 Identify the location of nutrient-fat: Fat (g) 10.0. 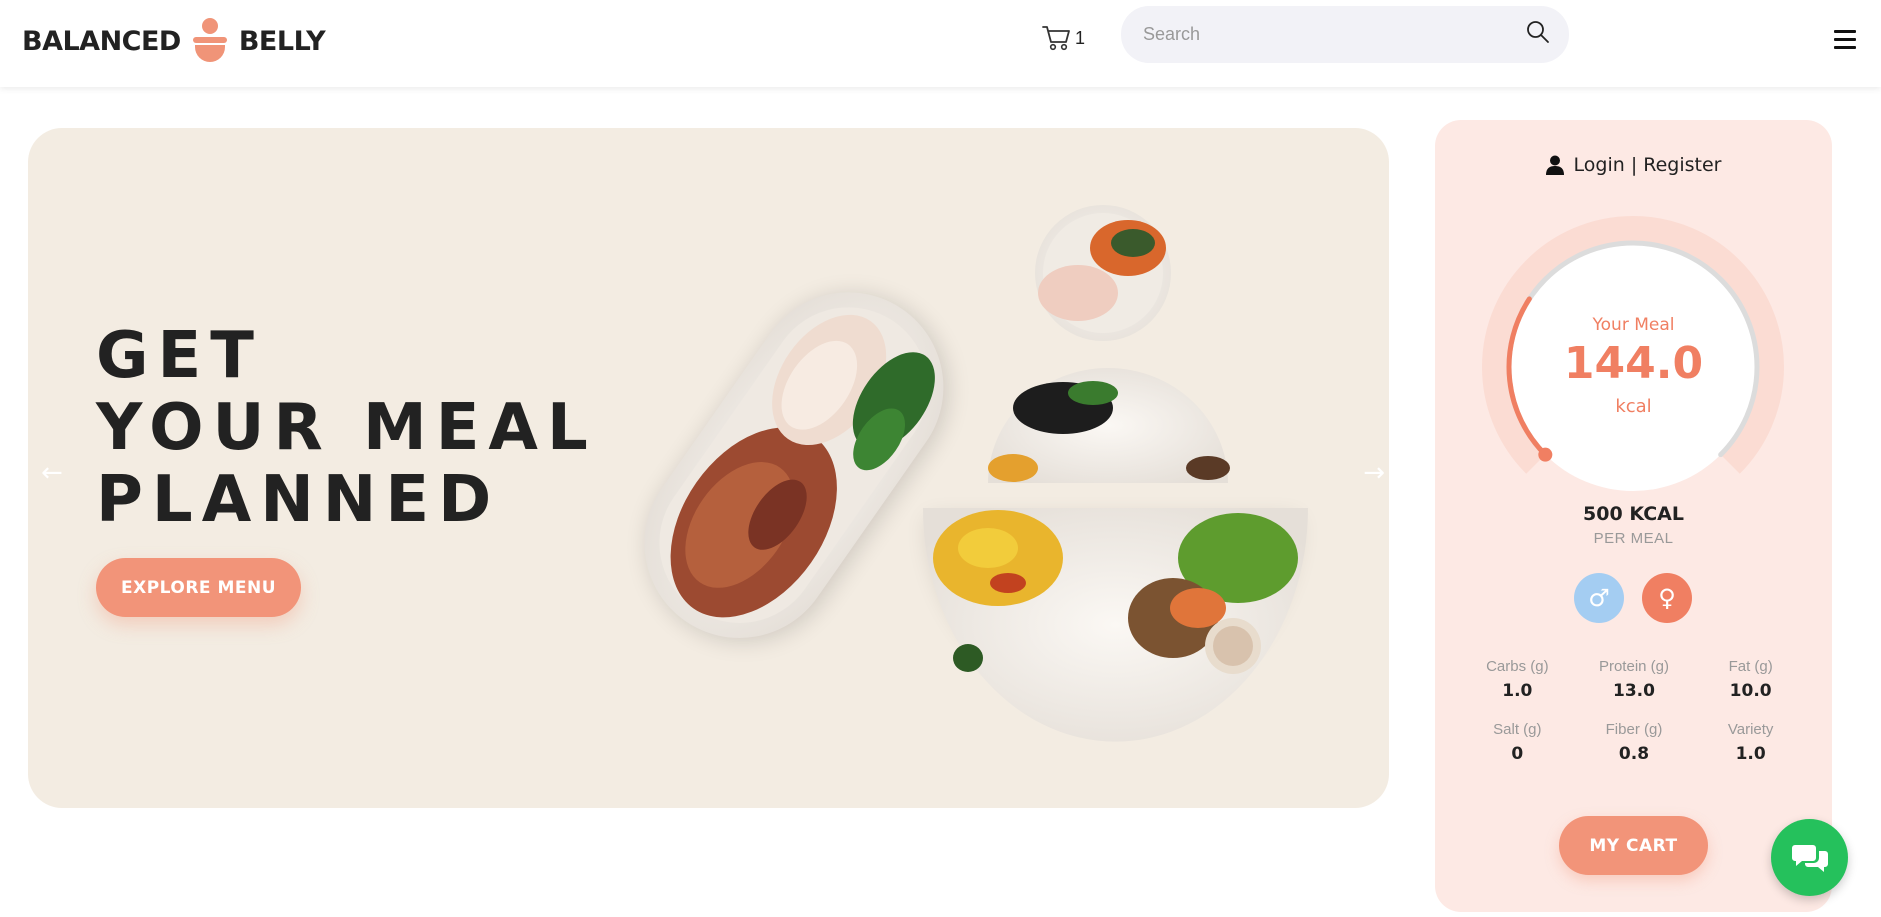
(1750, 679).